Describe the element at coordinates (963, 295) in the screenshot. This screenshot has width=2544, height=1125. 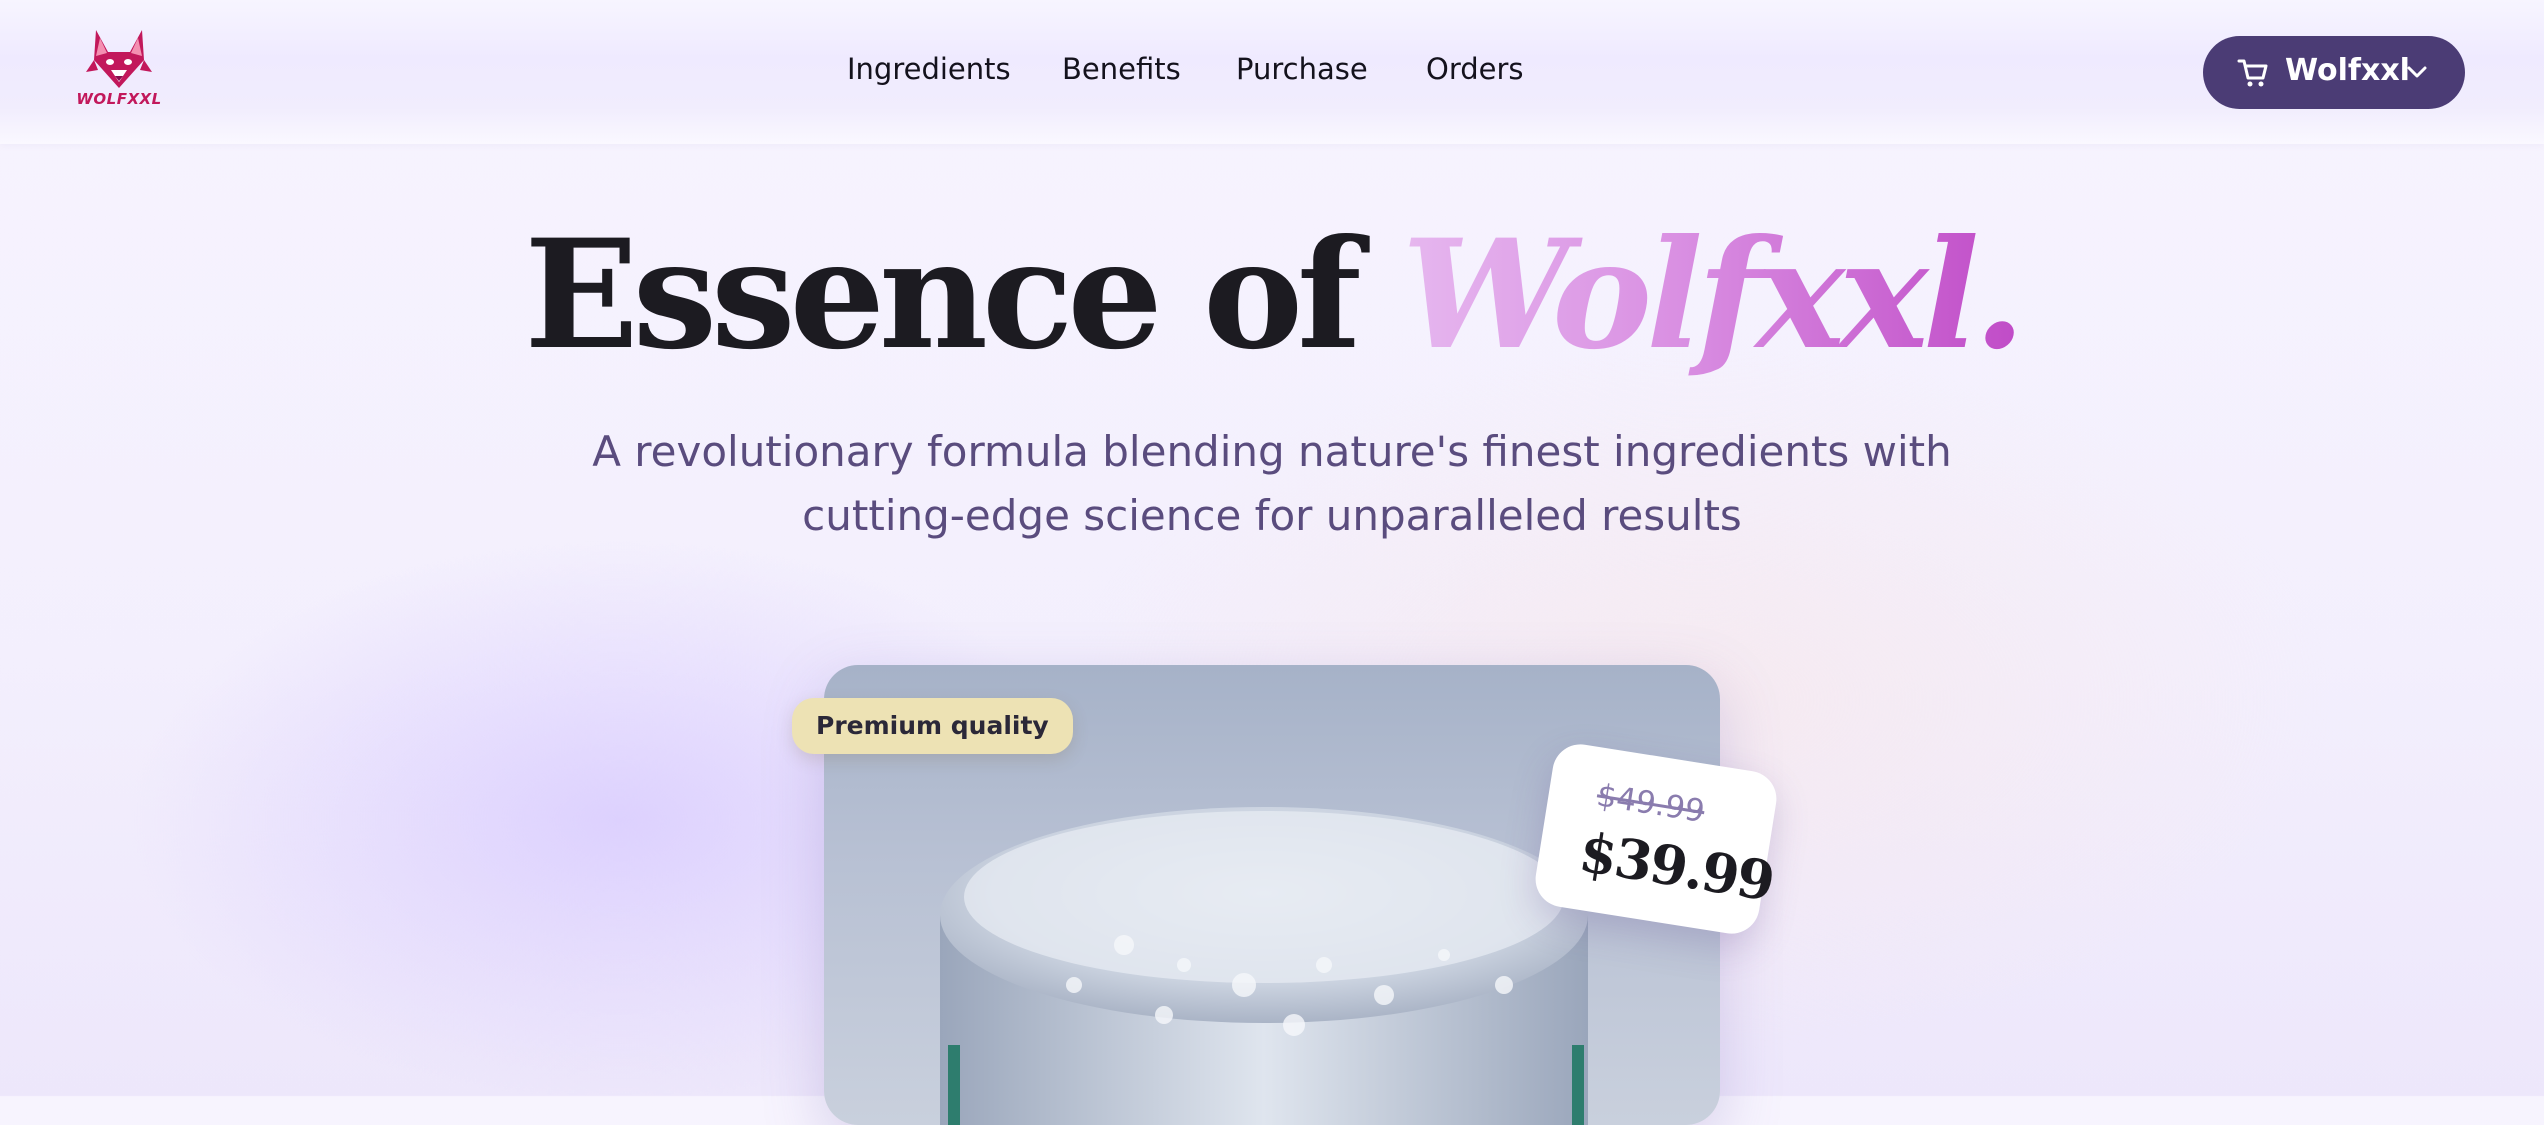
I see `hero-title-plain: Essence of` at that location.